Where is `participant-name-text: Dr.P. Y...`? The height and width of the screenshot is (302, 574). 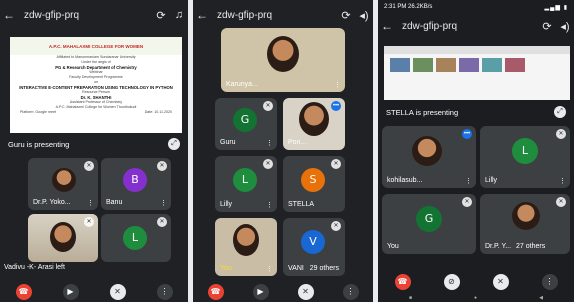 participant-name-text: Dr.P. Y... is located at coordinates (498, 246).